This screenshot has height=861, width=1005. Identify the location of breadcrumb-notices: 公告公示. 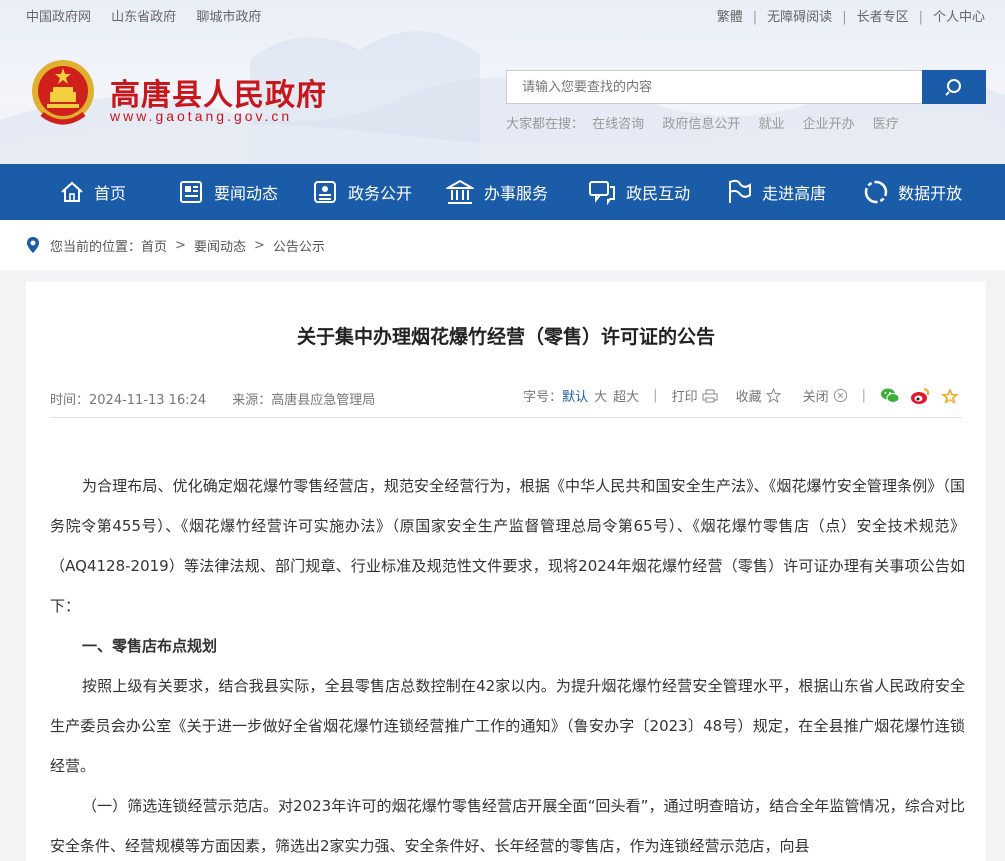
(299, 245).